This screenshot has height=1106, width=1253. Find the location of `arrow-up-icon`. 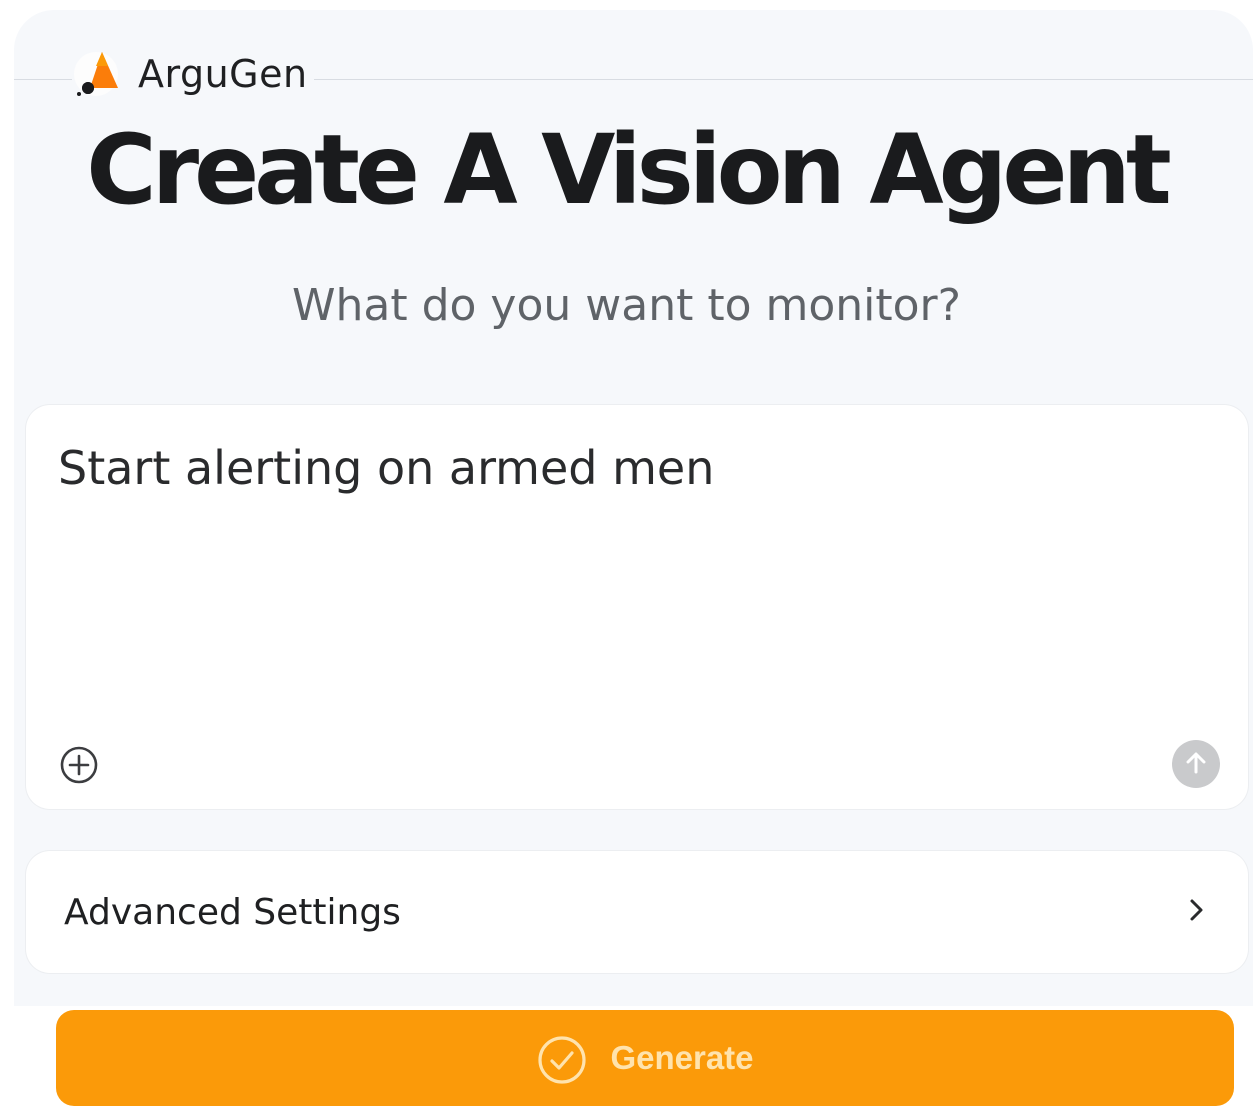

arrow-up-icon is located at coordinates (1196, 764).